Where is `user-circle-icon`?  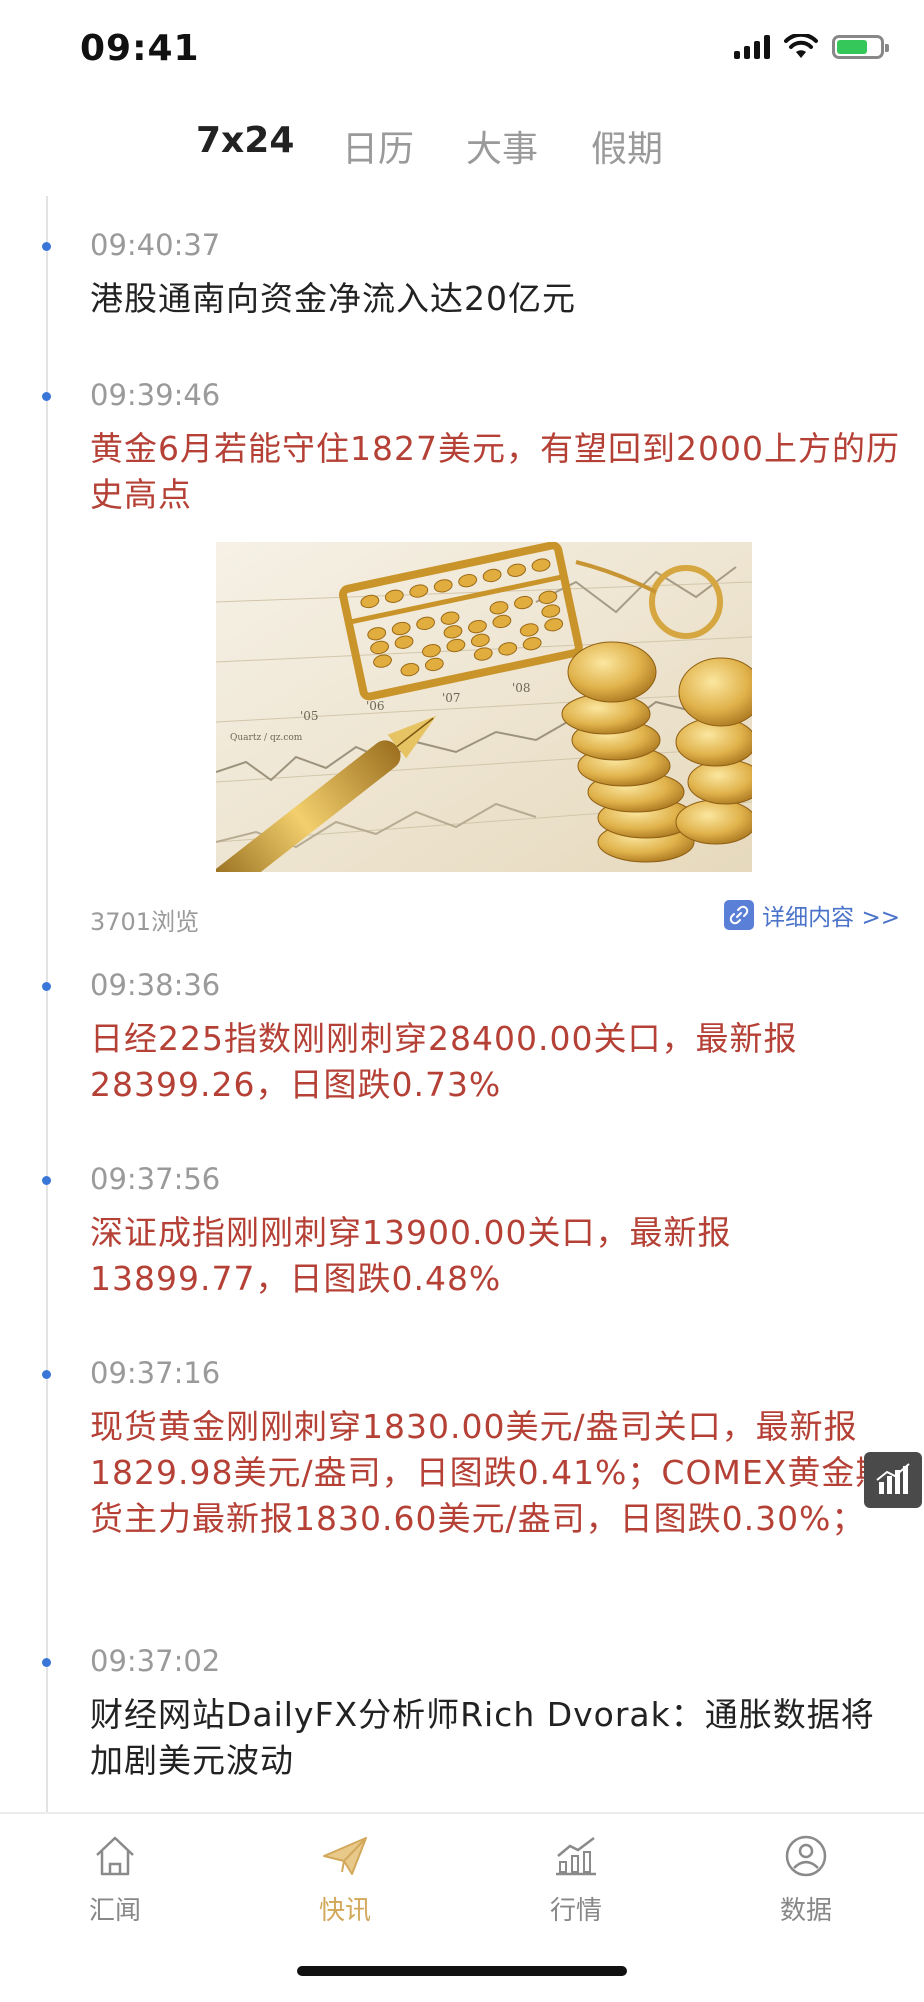 user-circle-icon is located at coordinates (806, 1856).